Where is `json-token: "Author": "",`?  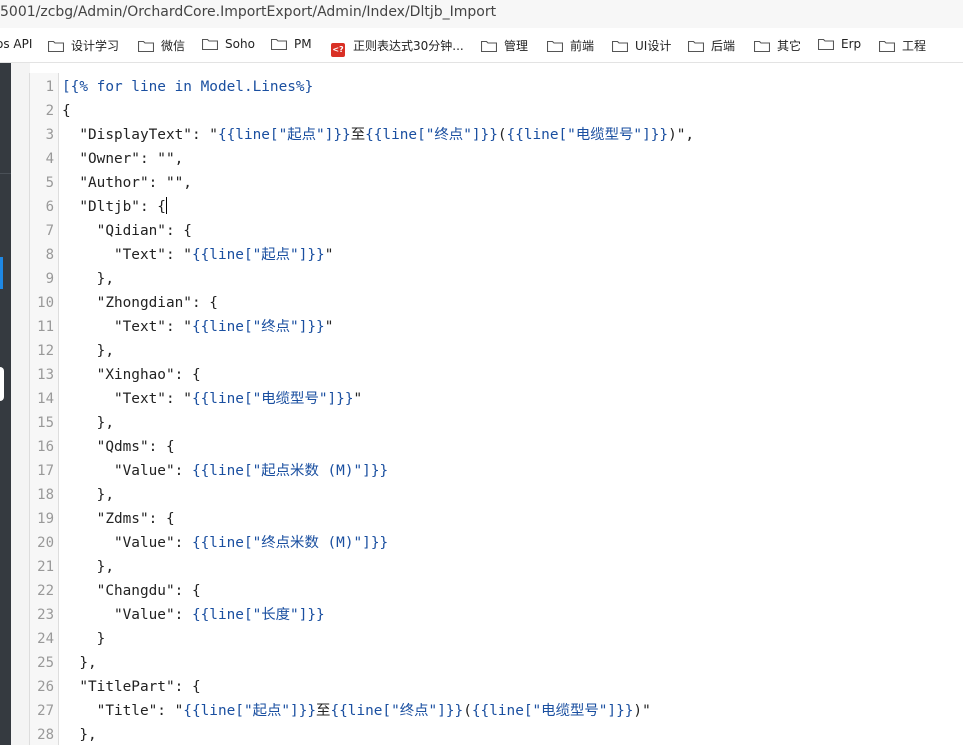 json-token: "Author": "", is located at coordinates (135, 183).